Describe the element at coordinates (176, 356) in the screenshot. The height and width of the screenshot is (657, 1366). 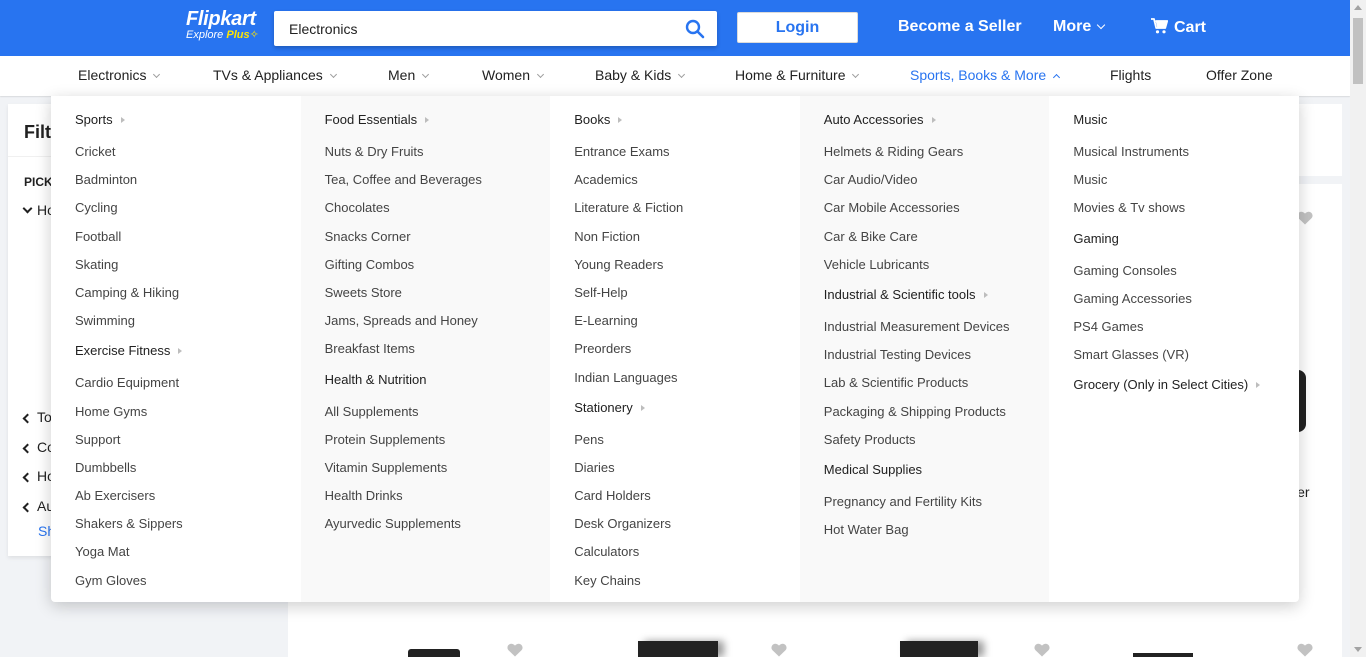
I see `menu-heading-exercise-fitness: Exercise Fitness` at that location.